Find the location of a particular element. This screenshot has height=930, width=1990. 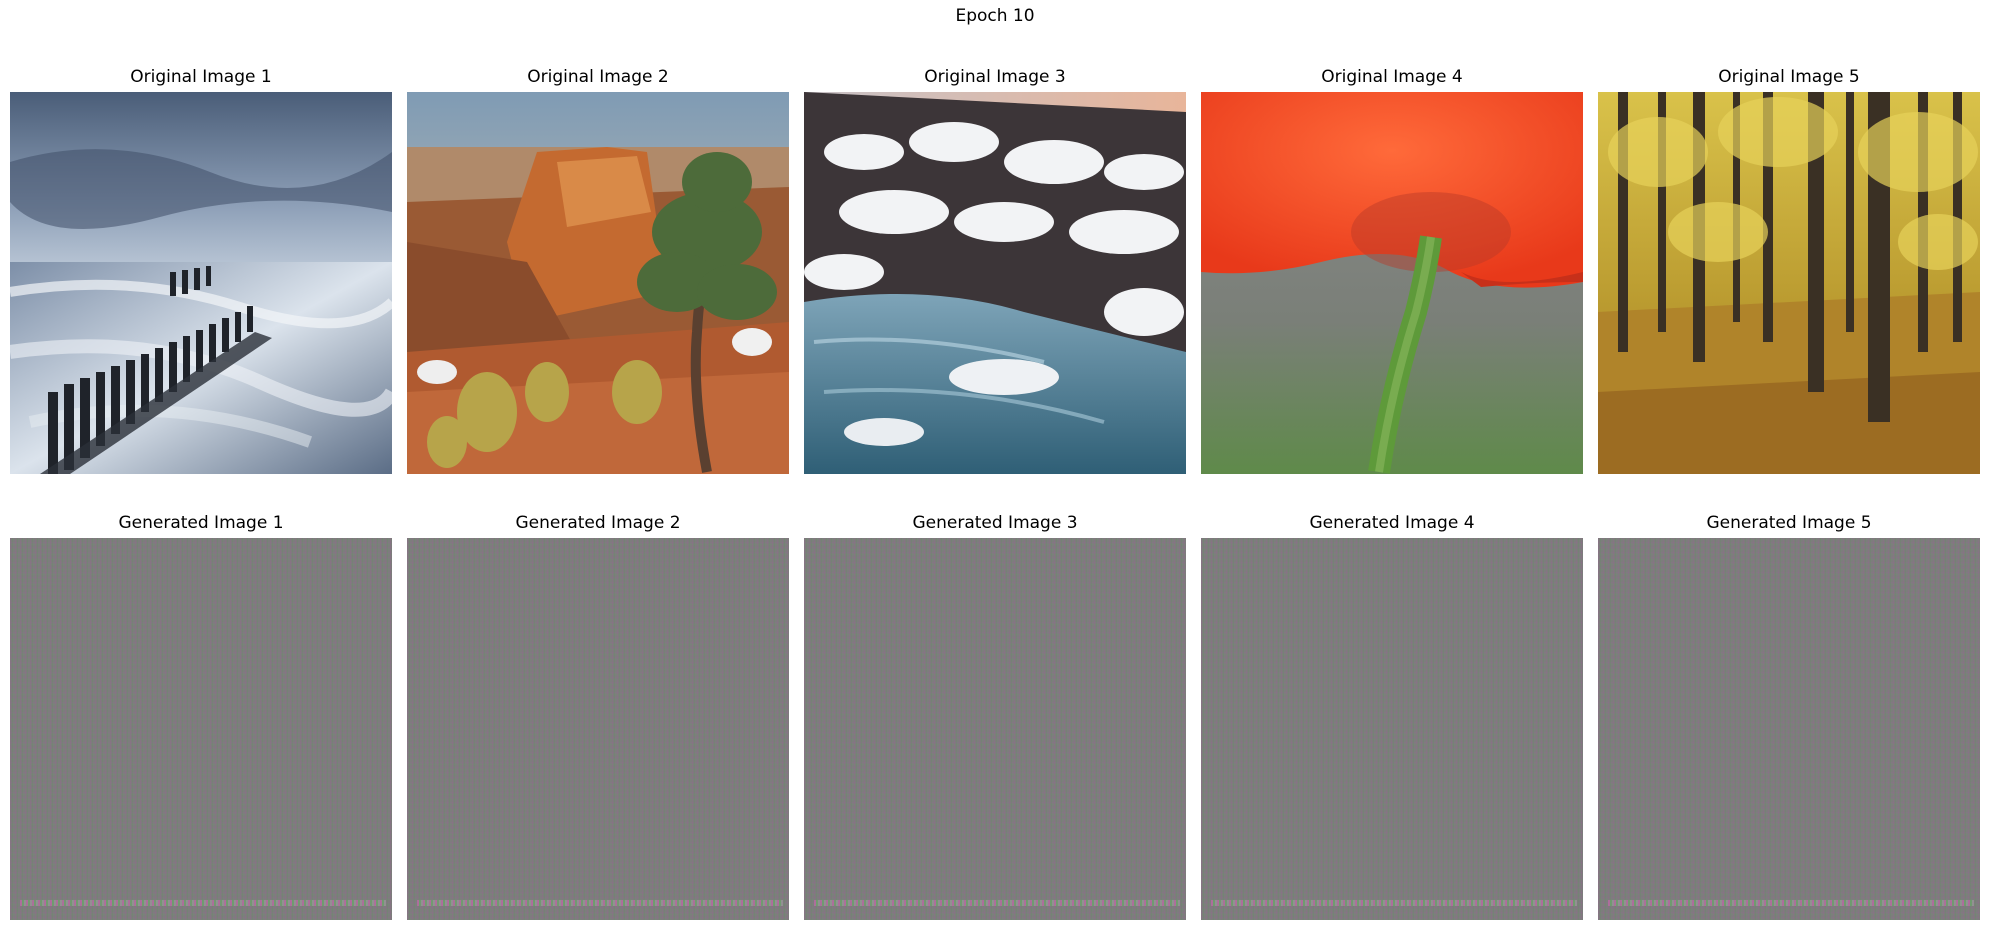

generated-image-1-label: Generated Image 1 is located at coordinates (201, 523).